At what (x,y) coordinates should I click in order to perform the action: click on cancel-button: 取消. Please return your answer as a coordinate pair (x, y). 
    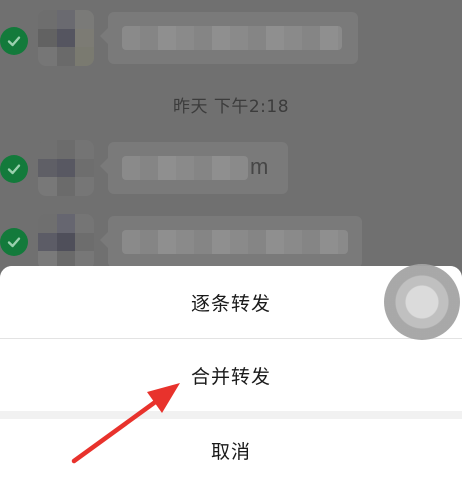
    Looking at the image, I should click on (231, 450).